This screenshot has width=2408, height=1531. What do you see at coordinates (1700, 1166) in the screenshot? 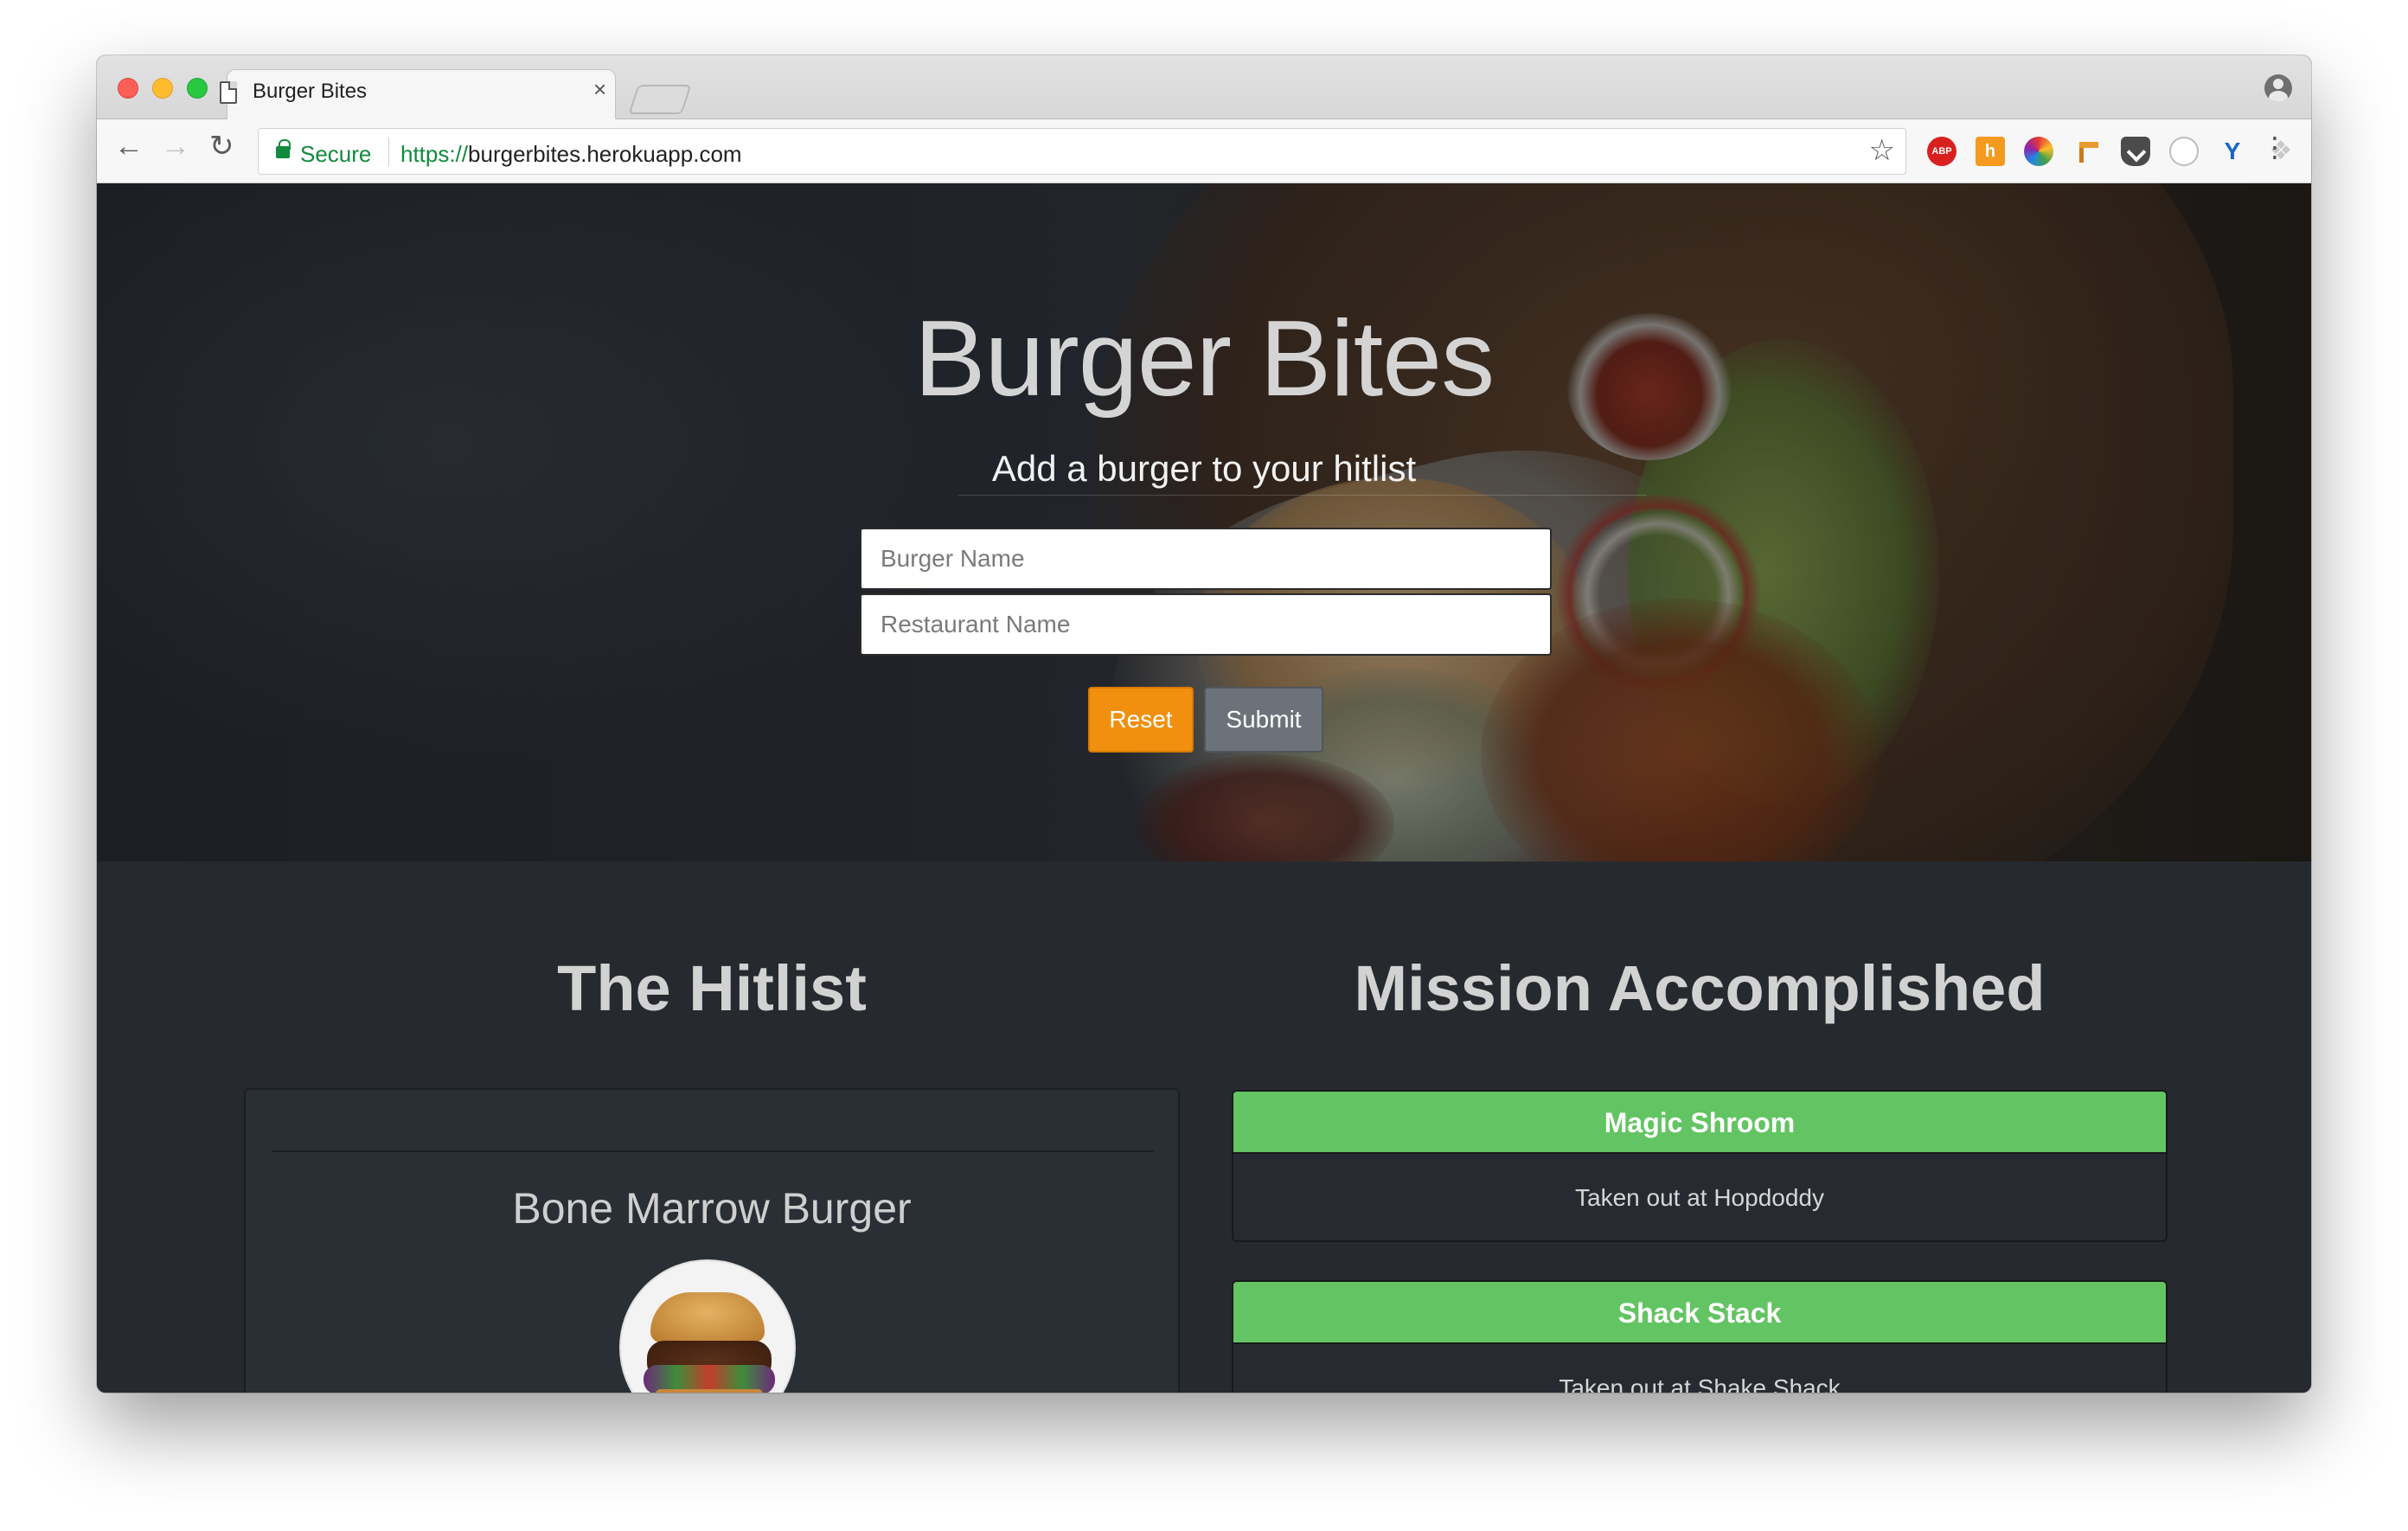
I see `mission-card: Magic Shroom Taken out at Hopdoddy` at bounding box center [1700, 1166].